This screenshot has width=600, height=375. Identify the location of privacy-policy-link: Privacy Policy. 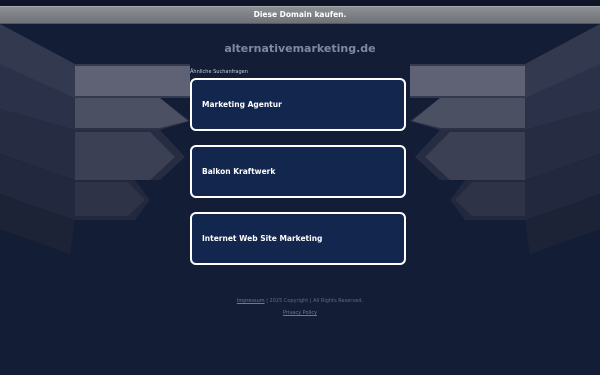
(300, 313).